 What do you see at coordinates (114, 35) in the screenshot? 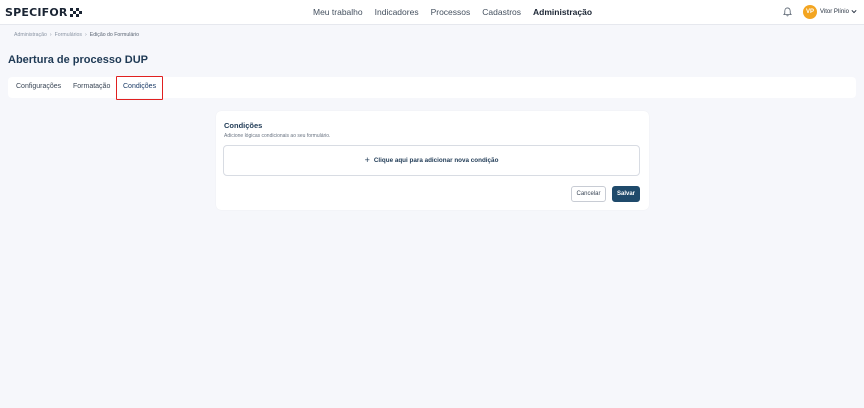
I see `breadcrumb-item-current: Edição do Formulário` at bounding box center [114, 35].